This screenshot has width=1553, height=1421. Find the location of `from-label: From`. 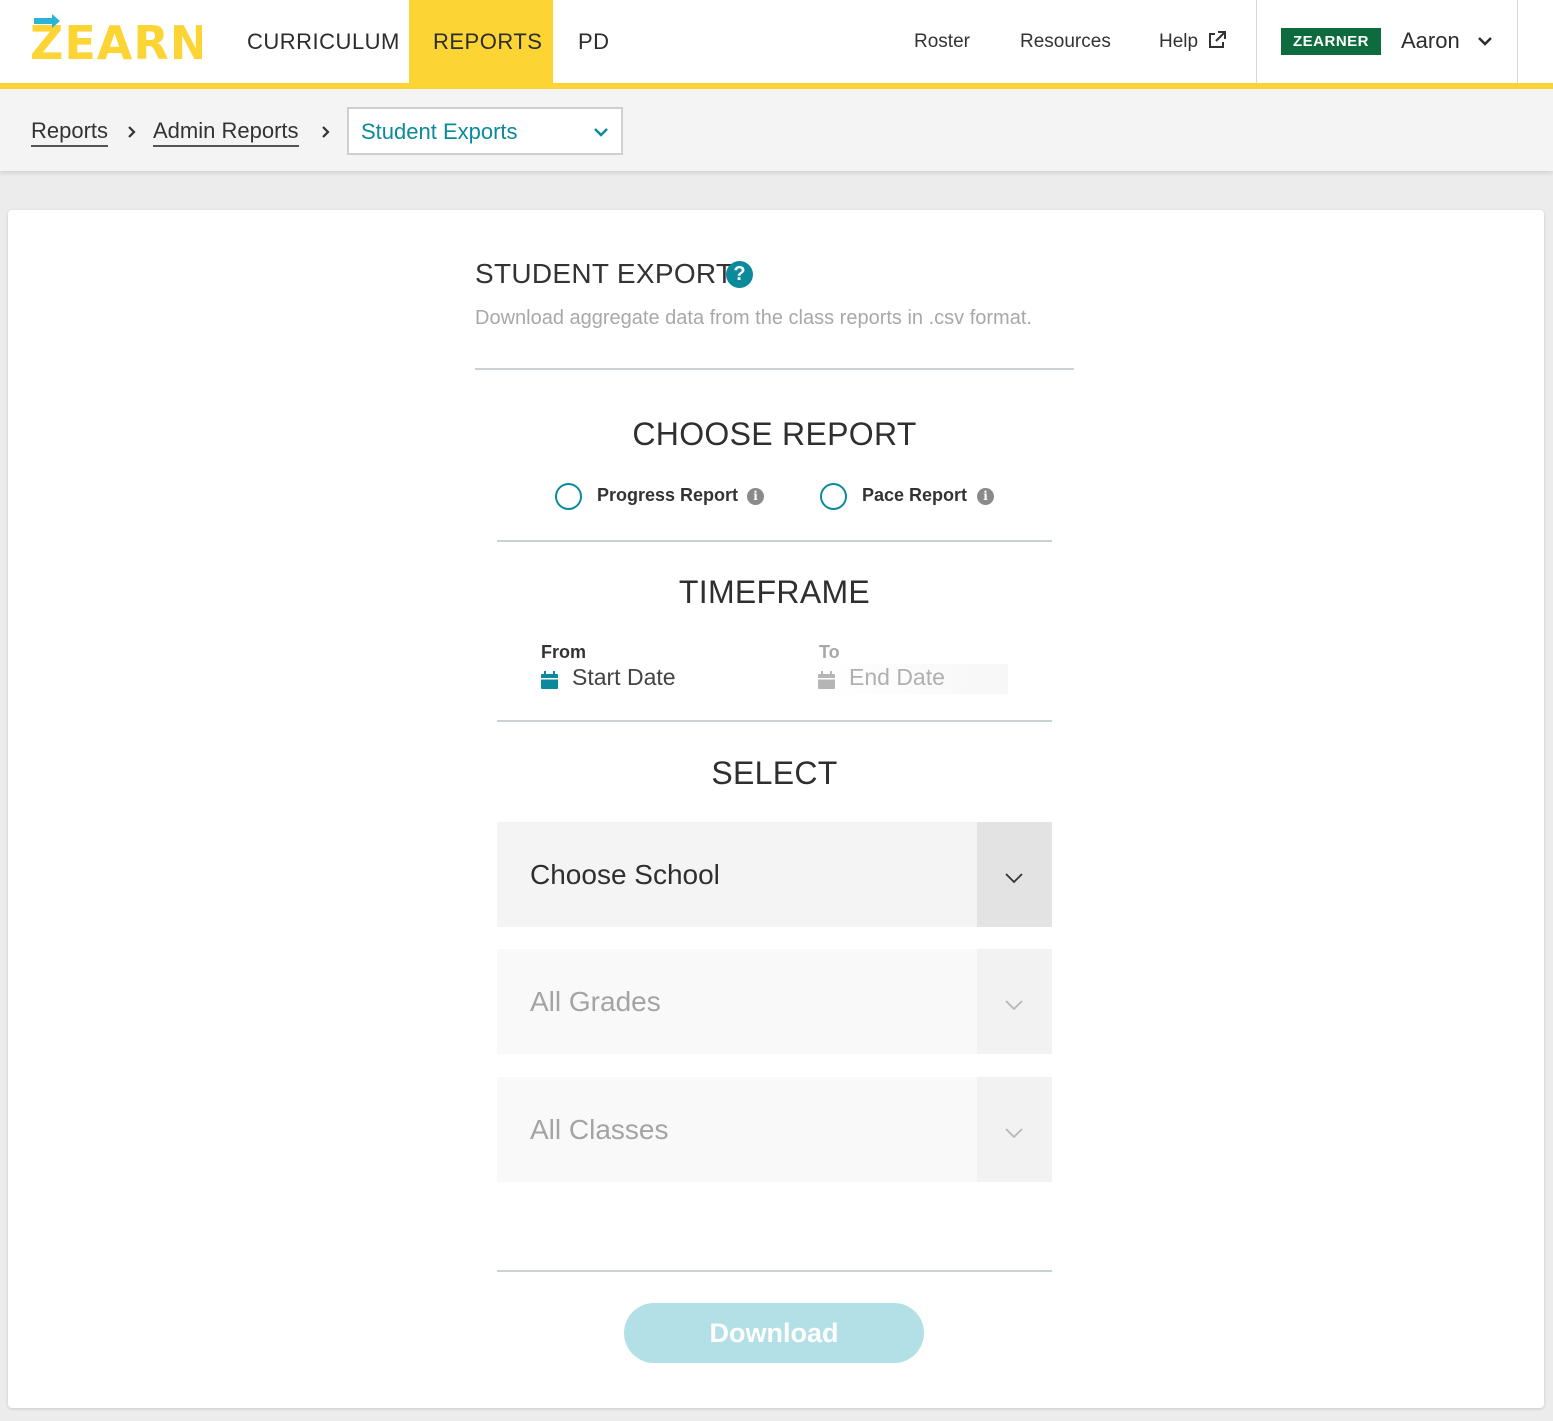

from-label: From is located at coordinates (563, 652).